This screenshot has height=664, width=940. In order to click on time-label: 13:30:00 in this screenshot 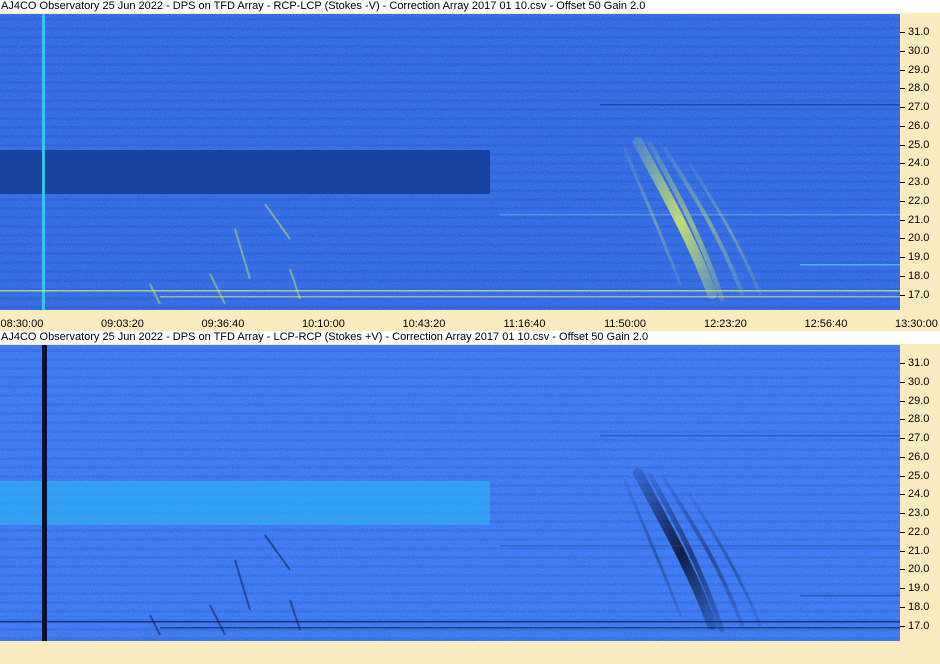, I will do `click(916, 324)`.